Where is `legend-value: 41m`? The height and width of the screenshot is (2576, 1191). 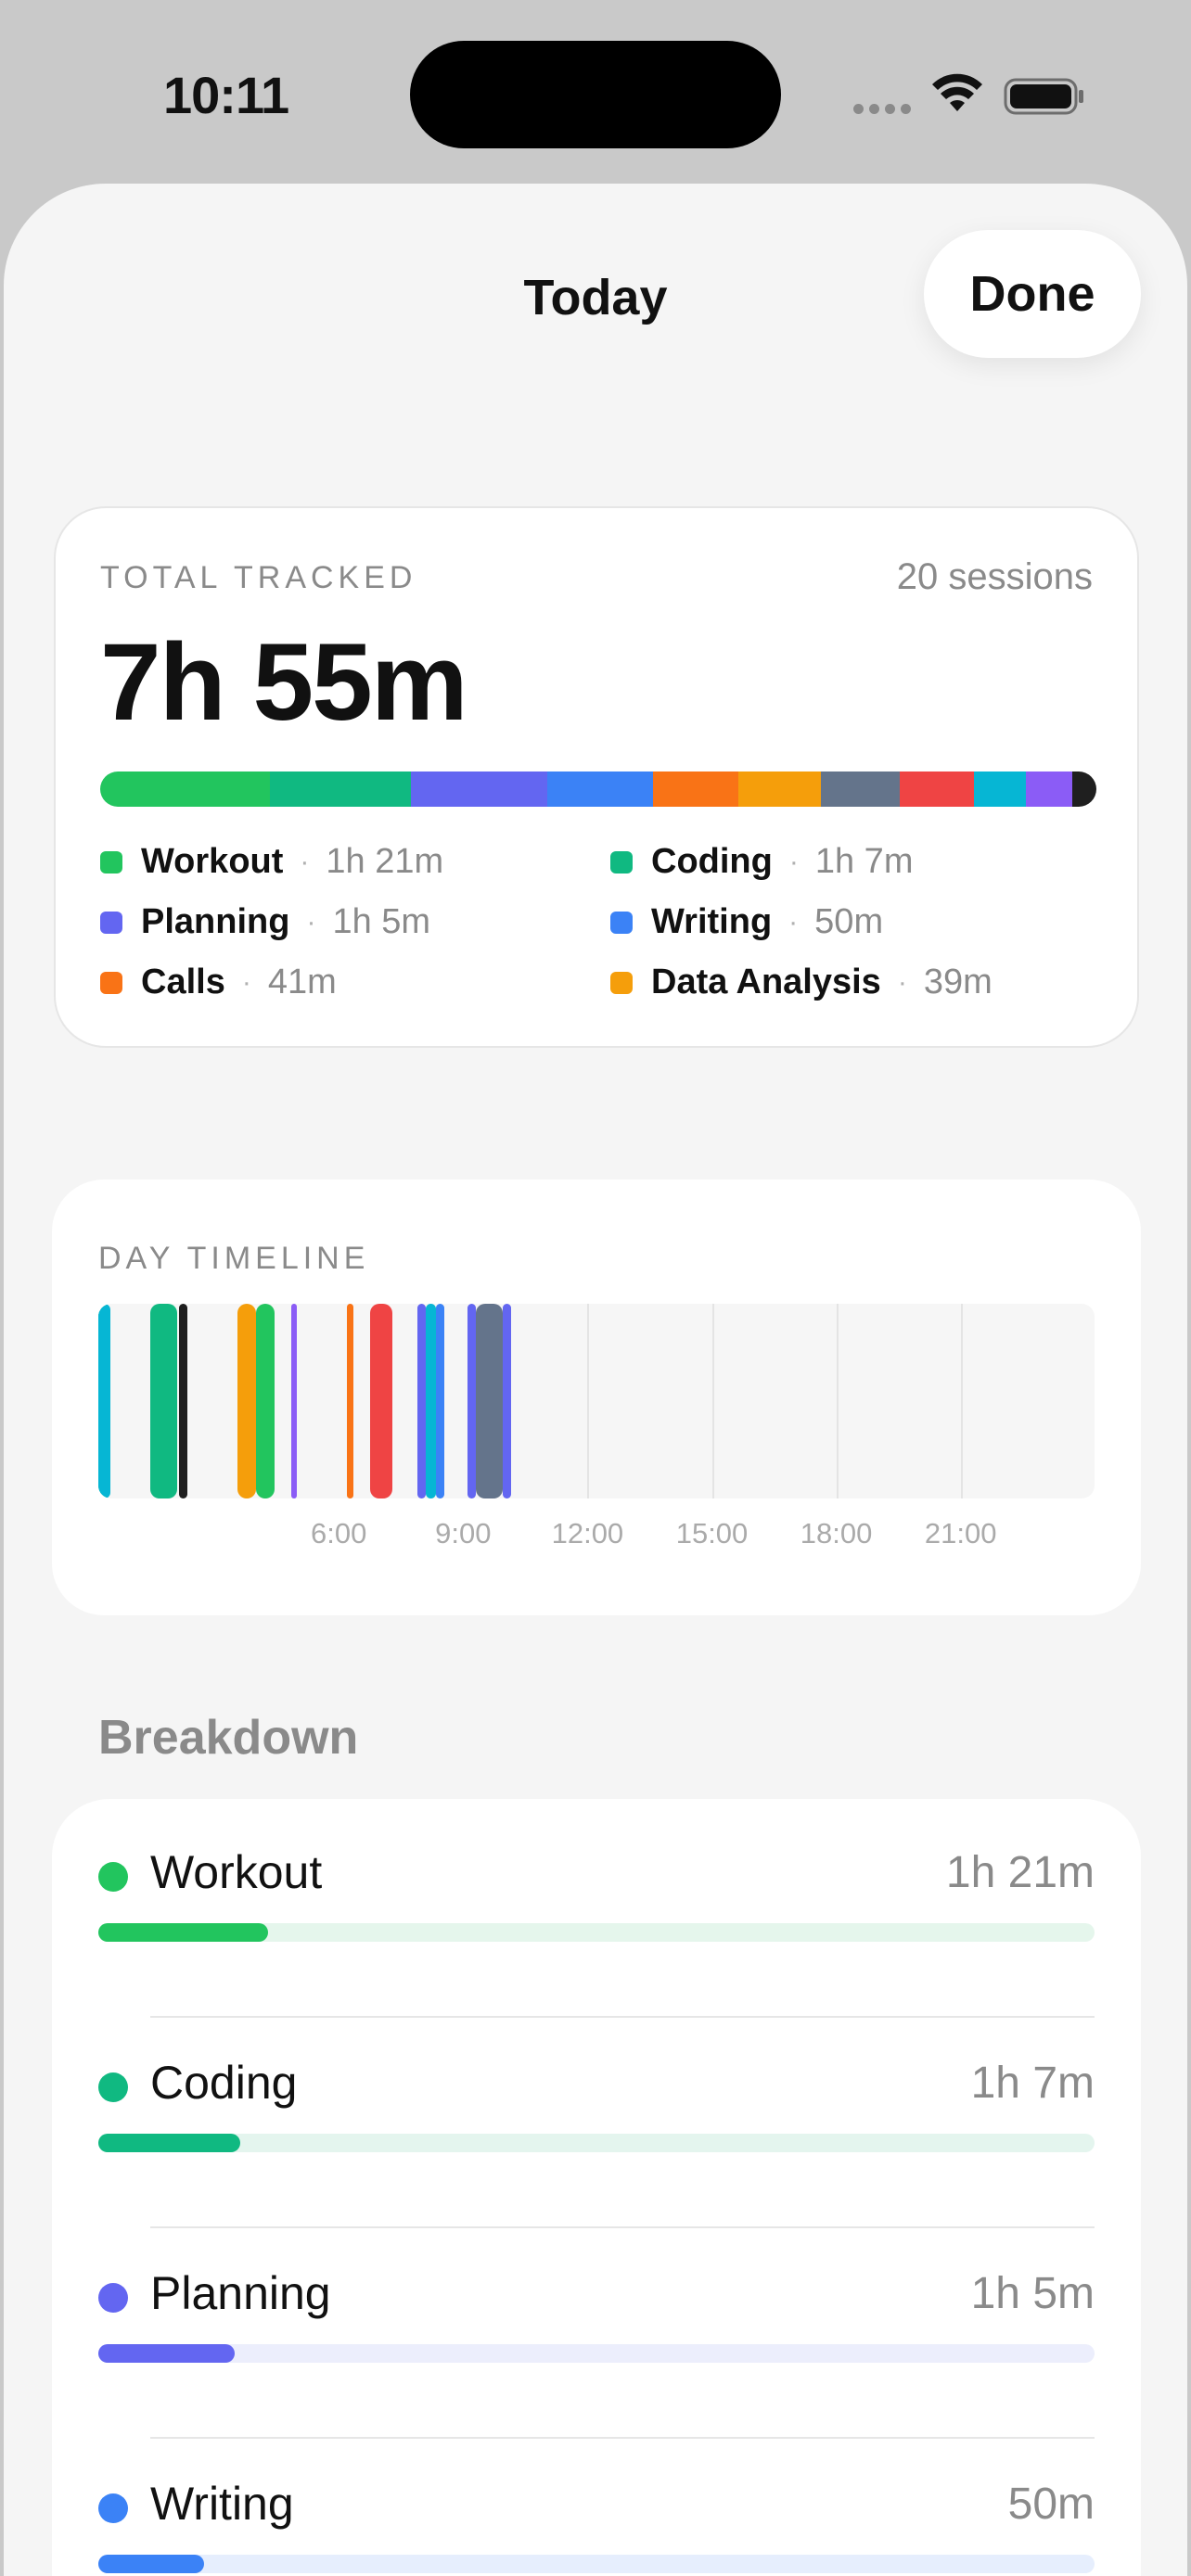 legend-value: 41m is located at coordinates (302, 982).